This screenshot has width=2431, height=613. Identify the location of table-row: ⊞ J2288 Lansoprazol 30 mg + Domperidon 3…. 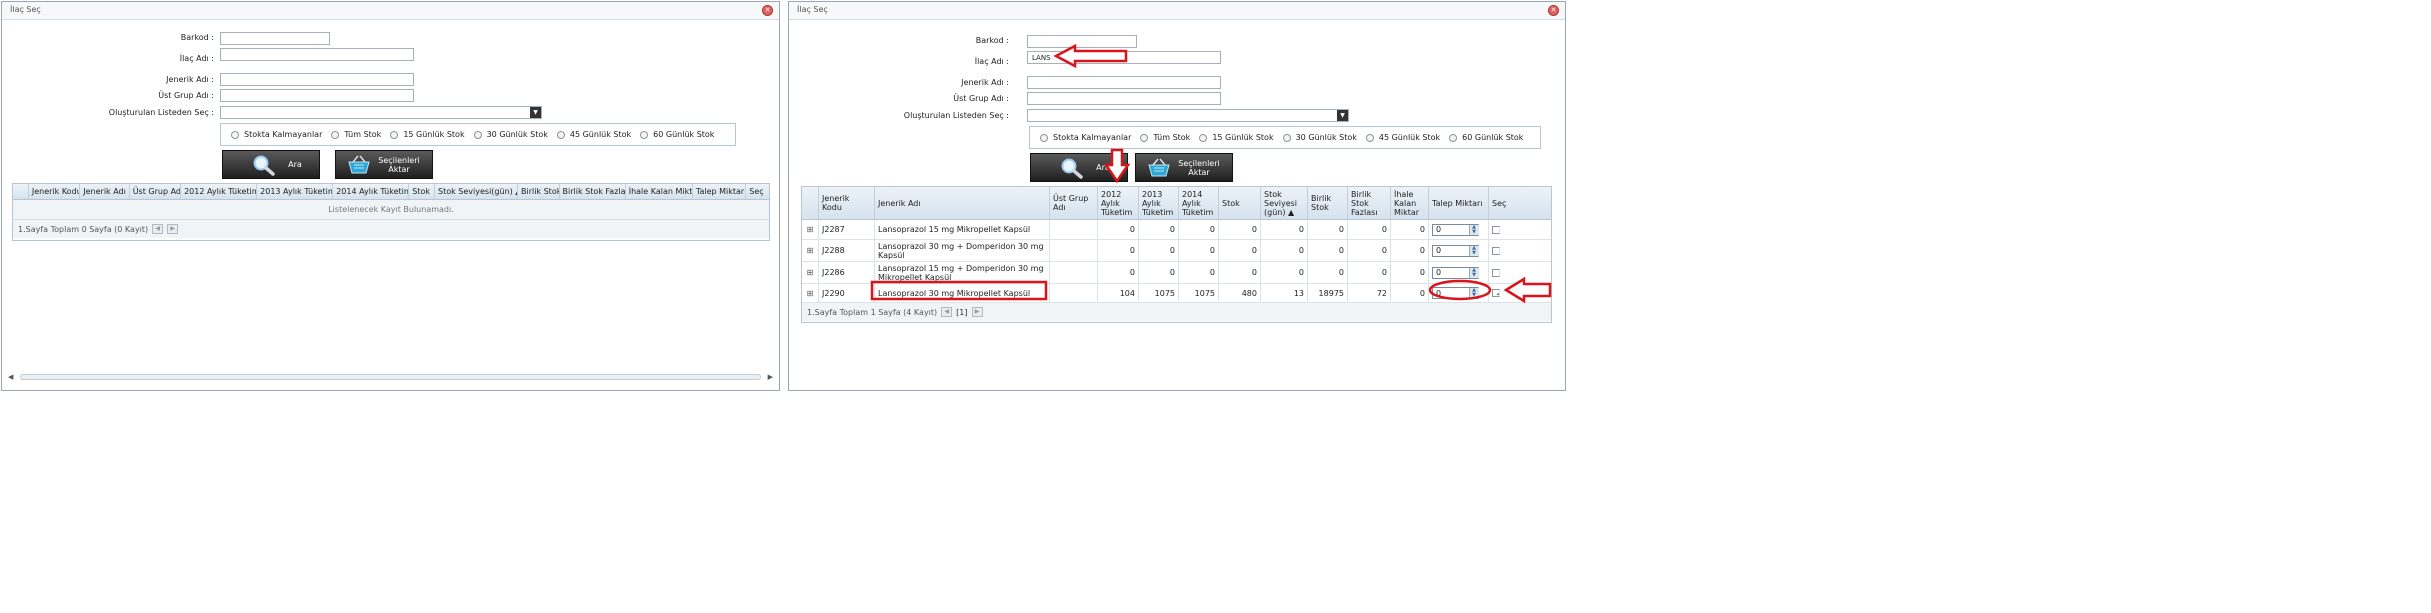
(1176, 251).